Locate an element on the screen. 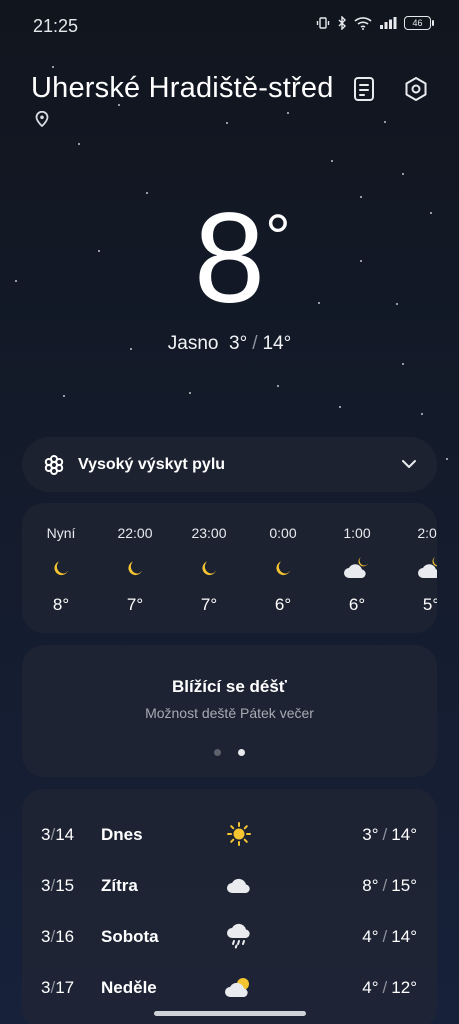  hour-temp: 8° is located at coordinates (61, 604).